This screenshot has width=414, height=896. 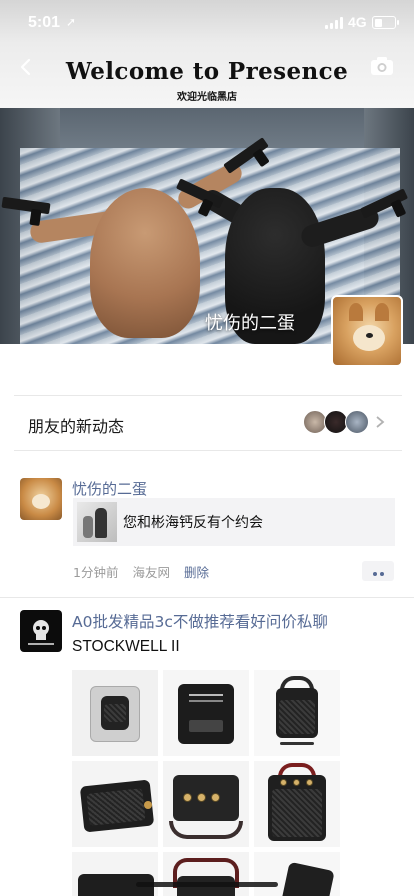 I want to click on profile-avatar, so click(x=367, y=331).